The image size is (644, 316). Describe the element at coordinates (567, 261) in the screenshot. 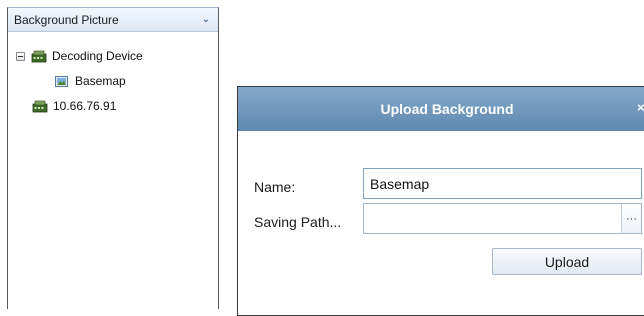

I see `upload-button: Upload` at that location.